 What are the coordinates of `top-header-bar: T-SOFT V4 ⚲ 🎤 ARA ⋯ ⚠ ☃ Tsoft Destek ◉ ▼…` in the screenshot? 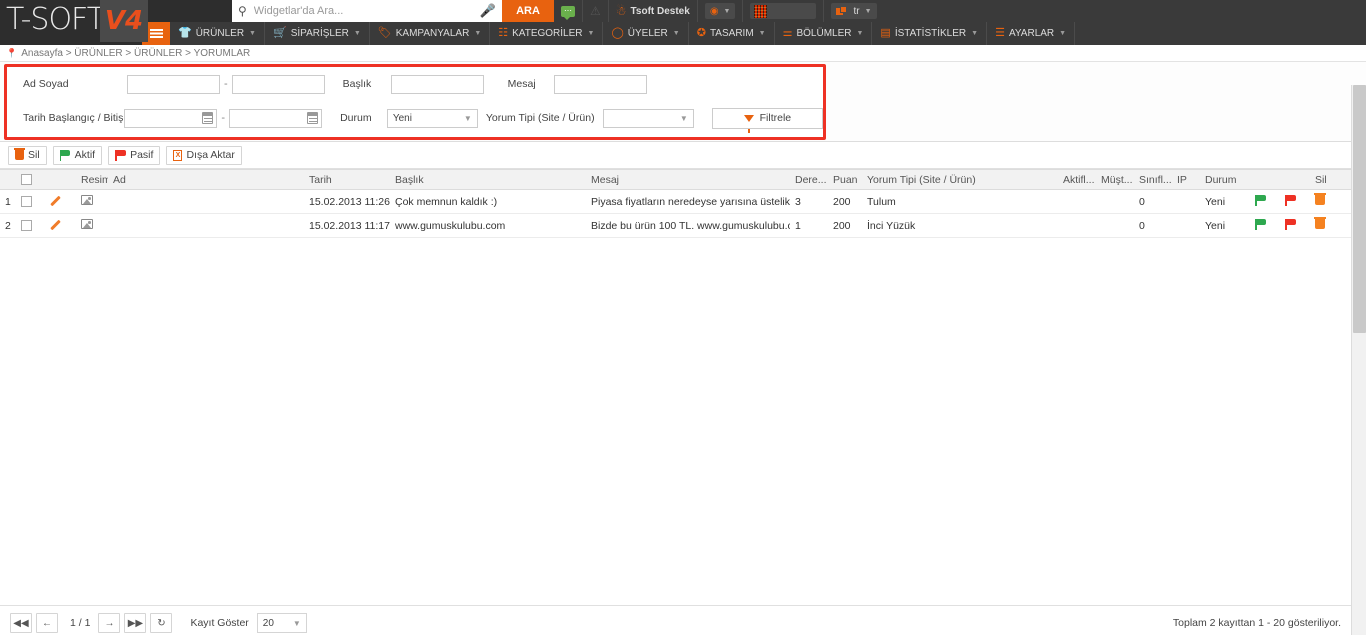 It's located at (683, 21).